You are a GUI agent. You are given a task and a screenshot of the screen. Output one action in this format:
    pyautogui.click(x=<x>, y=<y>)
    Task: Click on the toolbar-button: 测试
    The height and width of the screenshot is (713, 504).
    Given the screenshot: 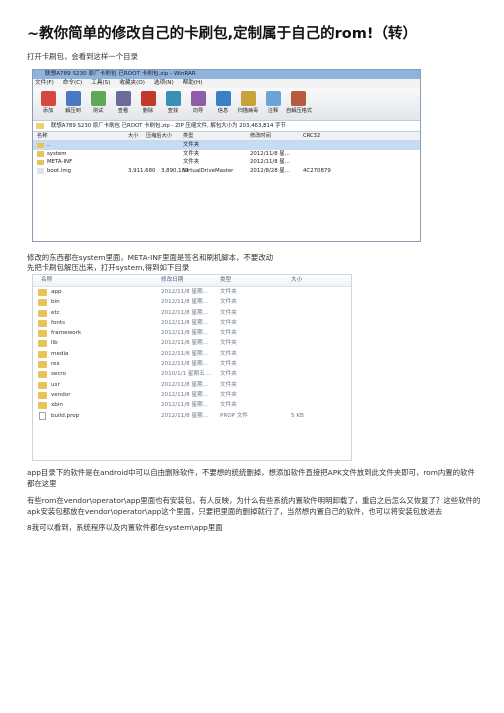 What is the action you would take?
    pyautogui.click(x=98, y=104)
    